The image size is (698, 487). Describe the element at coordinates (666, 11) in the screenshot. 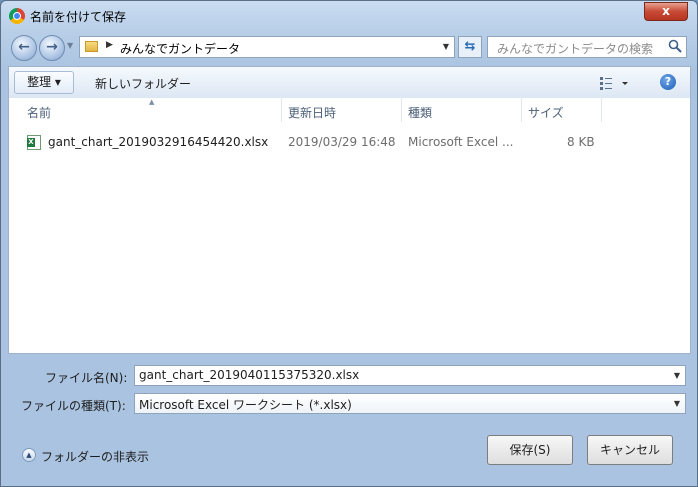

I see `close-button: x` at that location.